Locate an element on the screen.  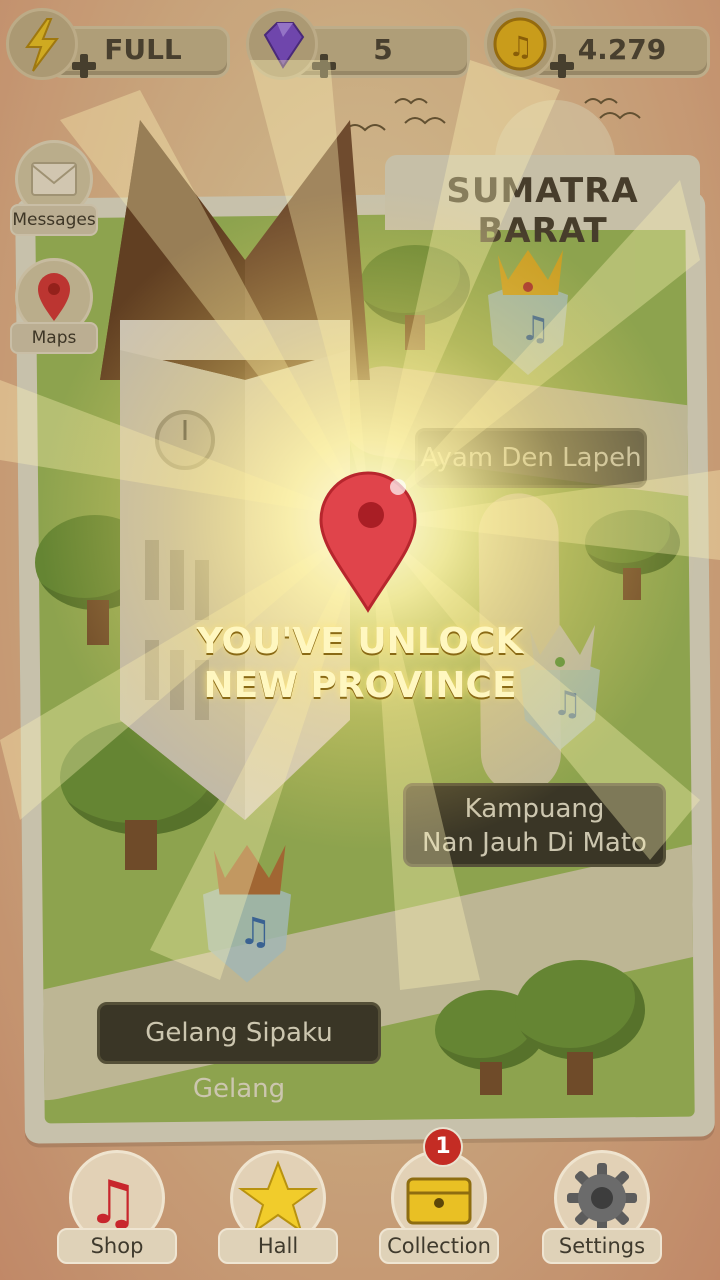
song-title: Ayam Den Lapeh is located at coordinates (531, 458).